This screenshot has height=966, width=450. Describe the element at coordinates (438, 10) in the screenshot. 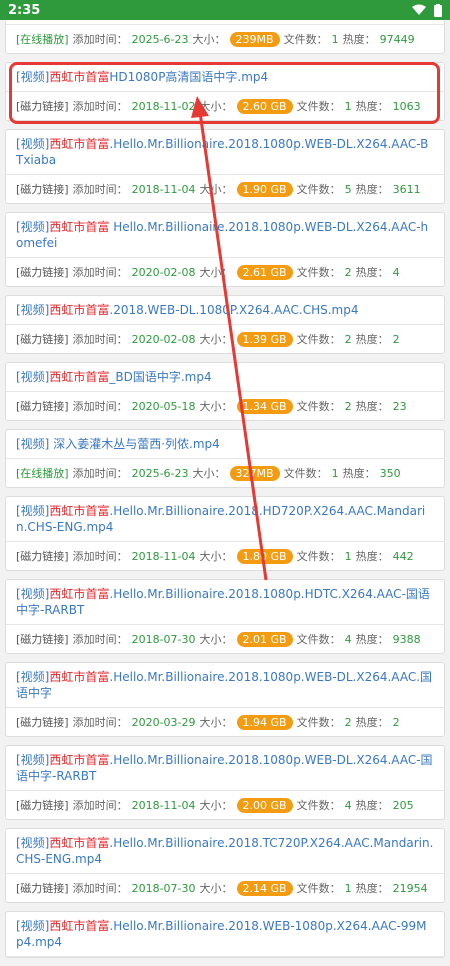

I see `battery-icon` at that location.